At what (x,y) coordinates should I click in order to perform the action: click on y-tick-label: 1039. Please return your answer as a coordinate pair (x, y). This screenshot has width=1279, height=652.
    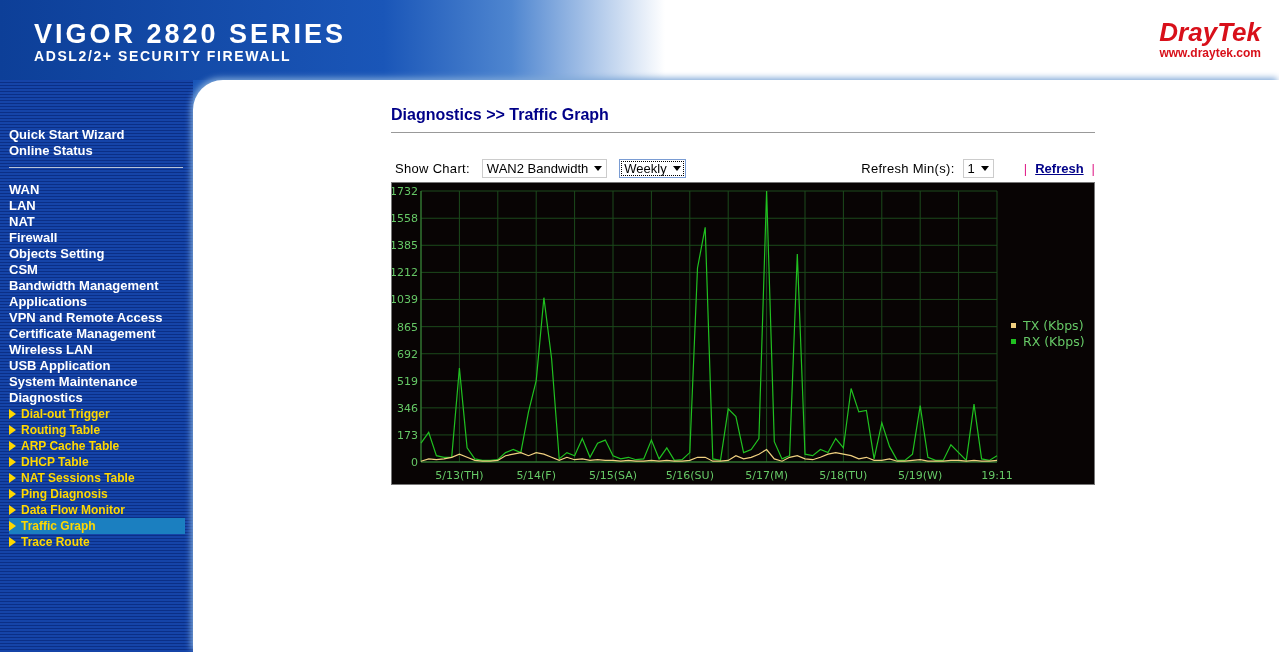
    Looking at the image, I should click on (405, 300).